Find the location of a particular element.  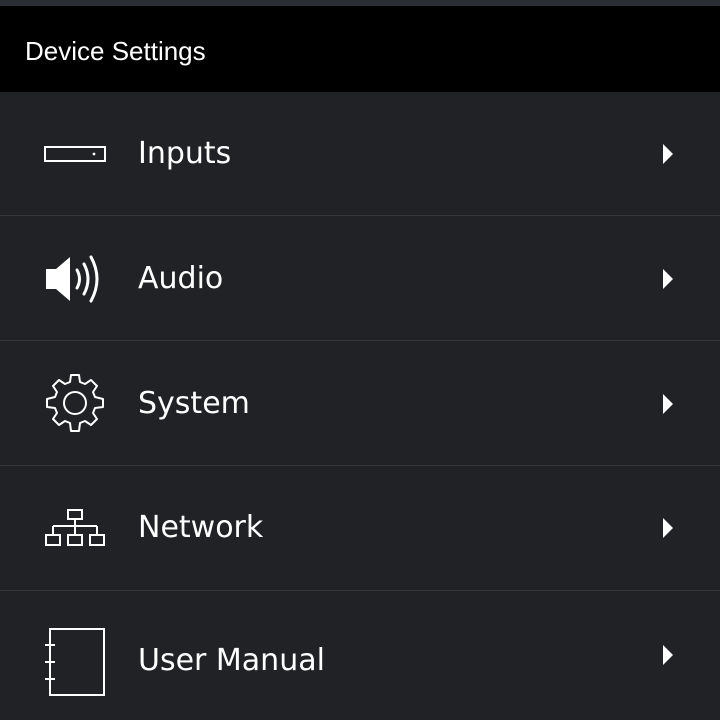

menu-item-label: System is located at coordinates (194, 403).